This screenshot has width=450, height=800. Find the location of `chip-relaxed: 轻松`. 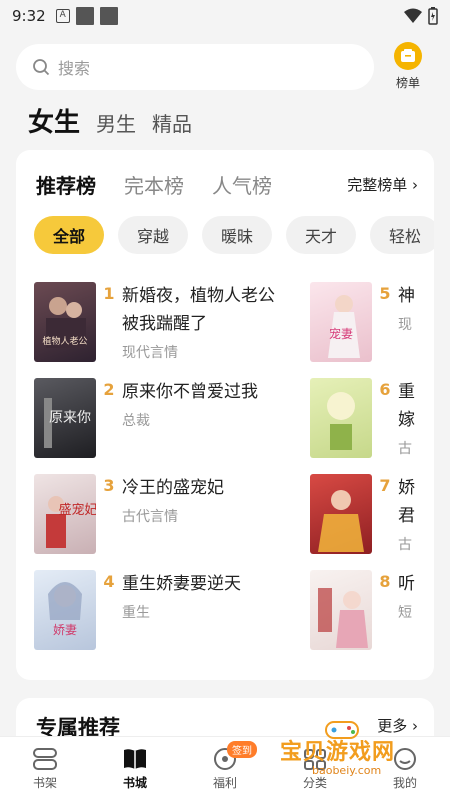

chip-relaxed: 轻松 is located at coordinates (402, 235).